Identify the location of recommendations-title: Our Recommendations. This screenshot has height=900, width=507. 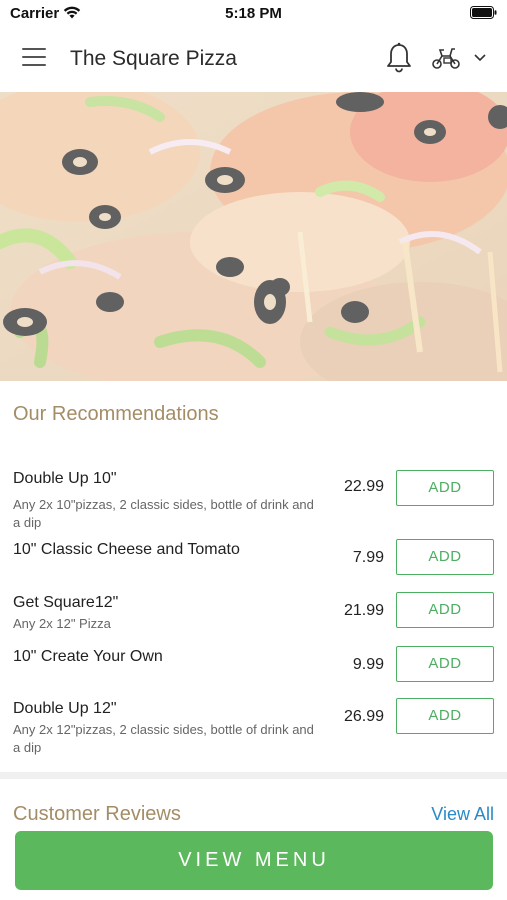
(116, 414).